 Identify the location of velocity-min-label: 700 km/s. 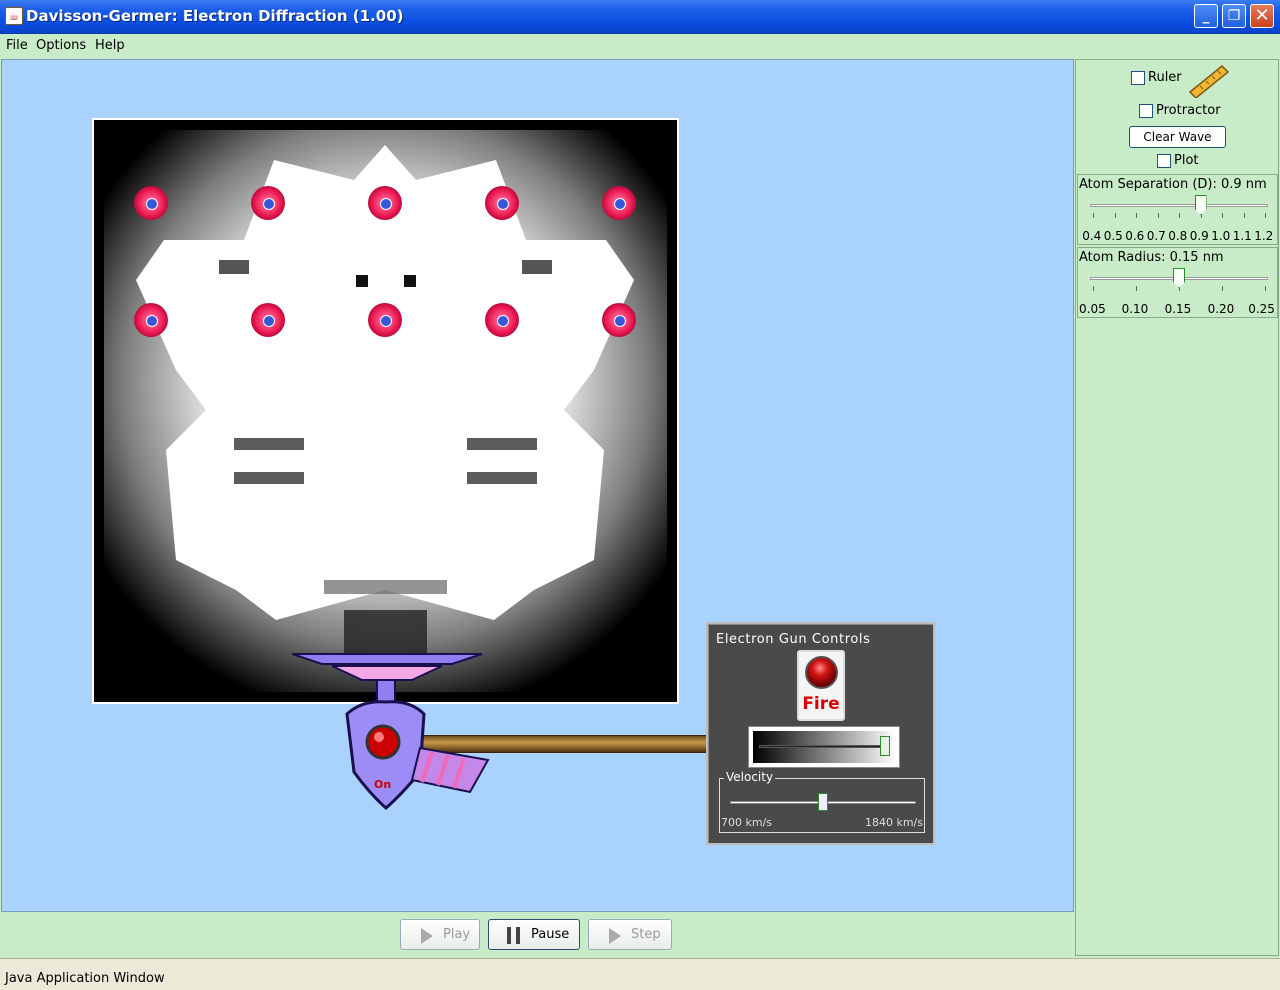
(747, 822).